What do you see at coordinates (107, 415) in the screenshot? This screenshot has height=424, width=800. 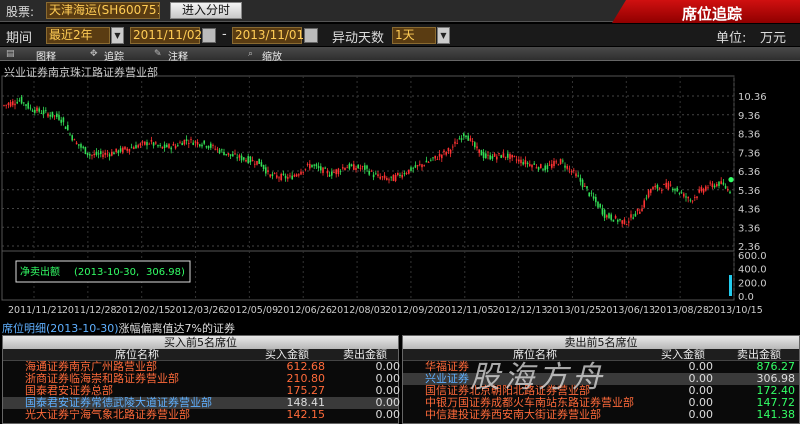 I see `seat-name: 光大证券宁海气象北路证券营业部` at bounding box center [107, 415].